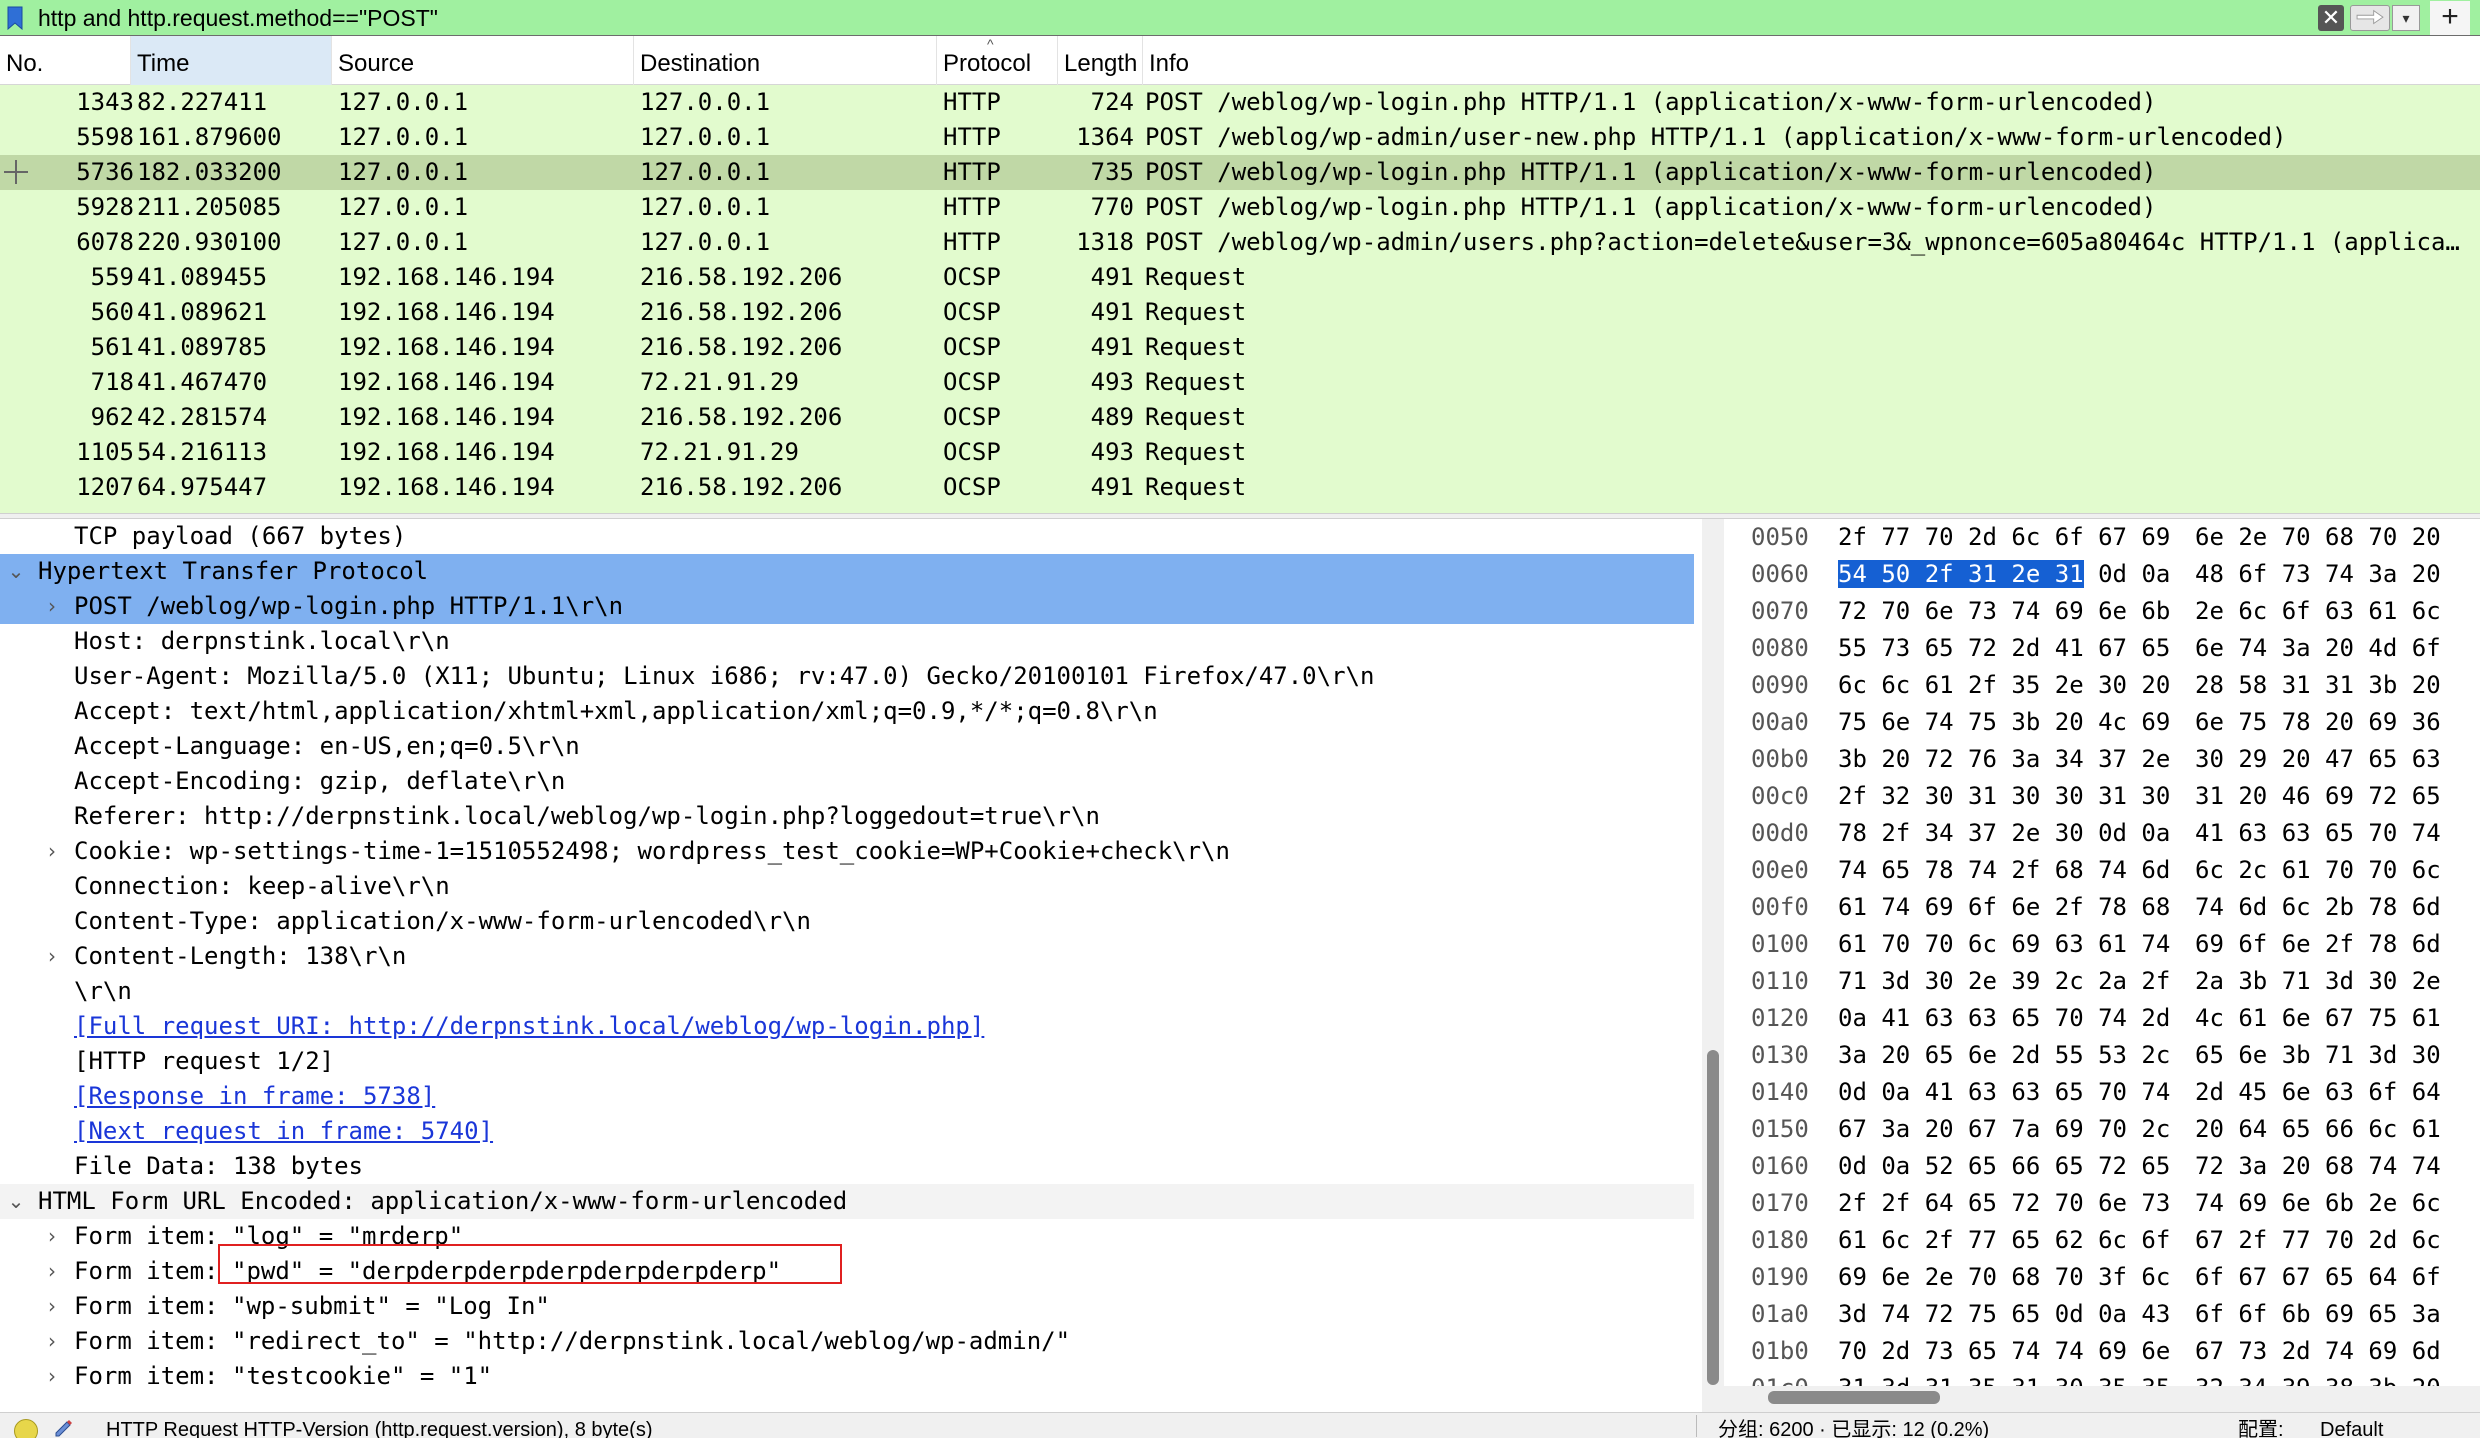 This screenshot has width=2480, height=1438. I want to click on tree-item-response-in: [Response in frame: 5738], so click(847, 1096).